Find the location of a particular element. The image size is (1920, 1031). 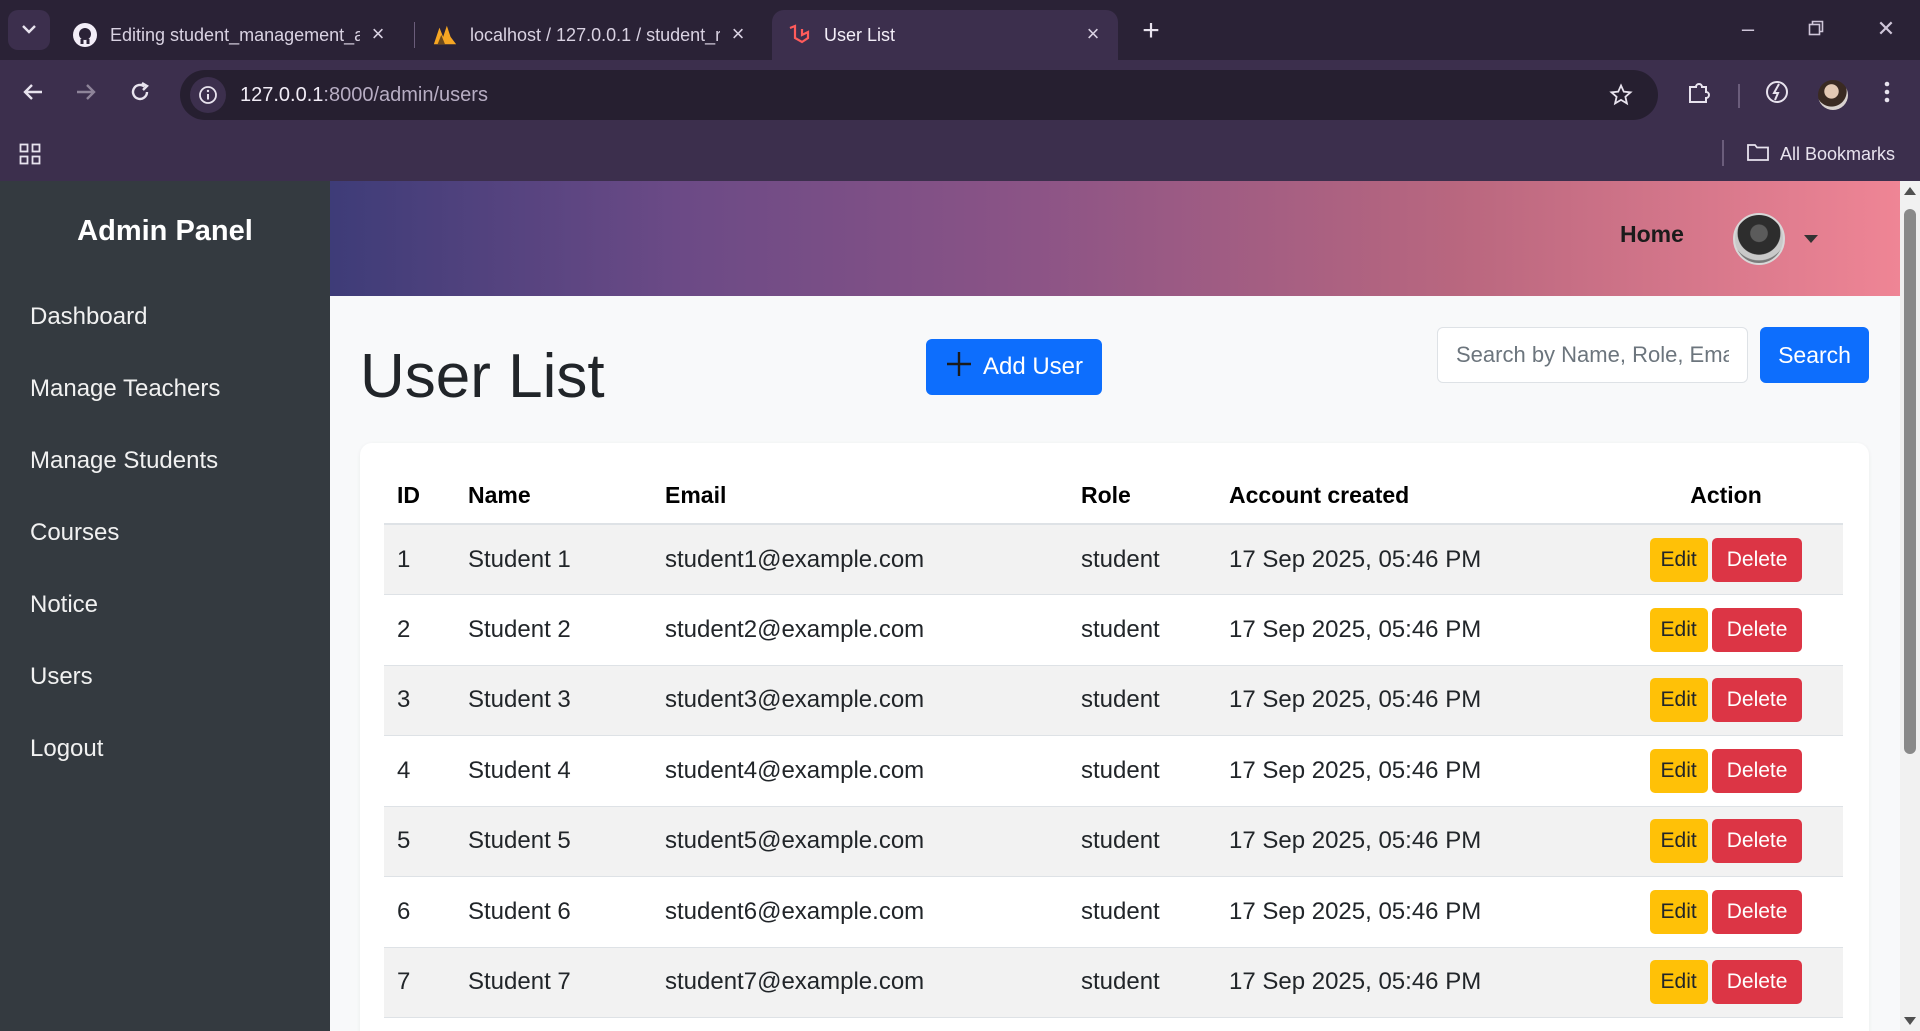

github-icon is located at coordinates (85, 35).